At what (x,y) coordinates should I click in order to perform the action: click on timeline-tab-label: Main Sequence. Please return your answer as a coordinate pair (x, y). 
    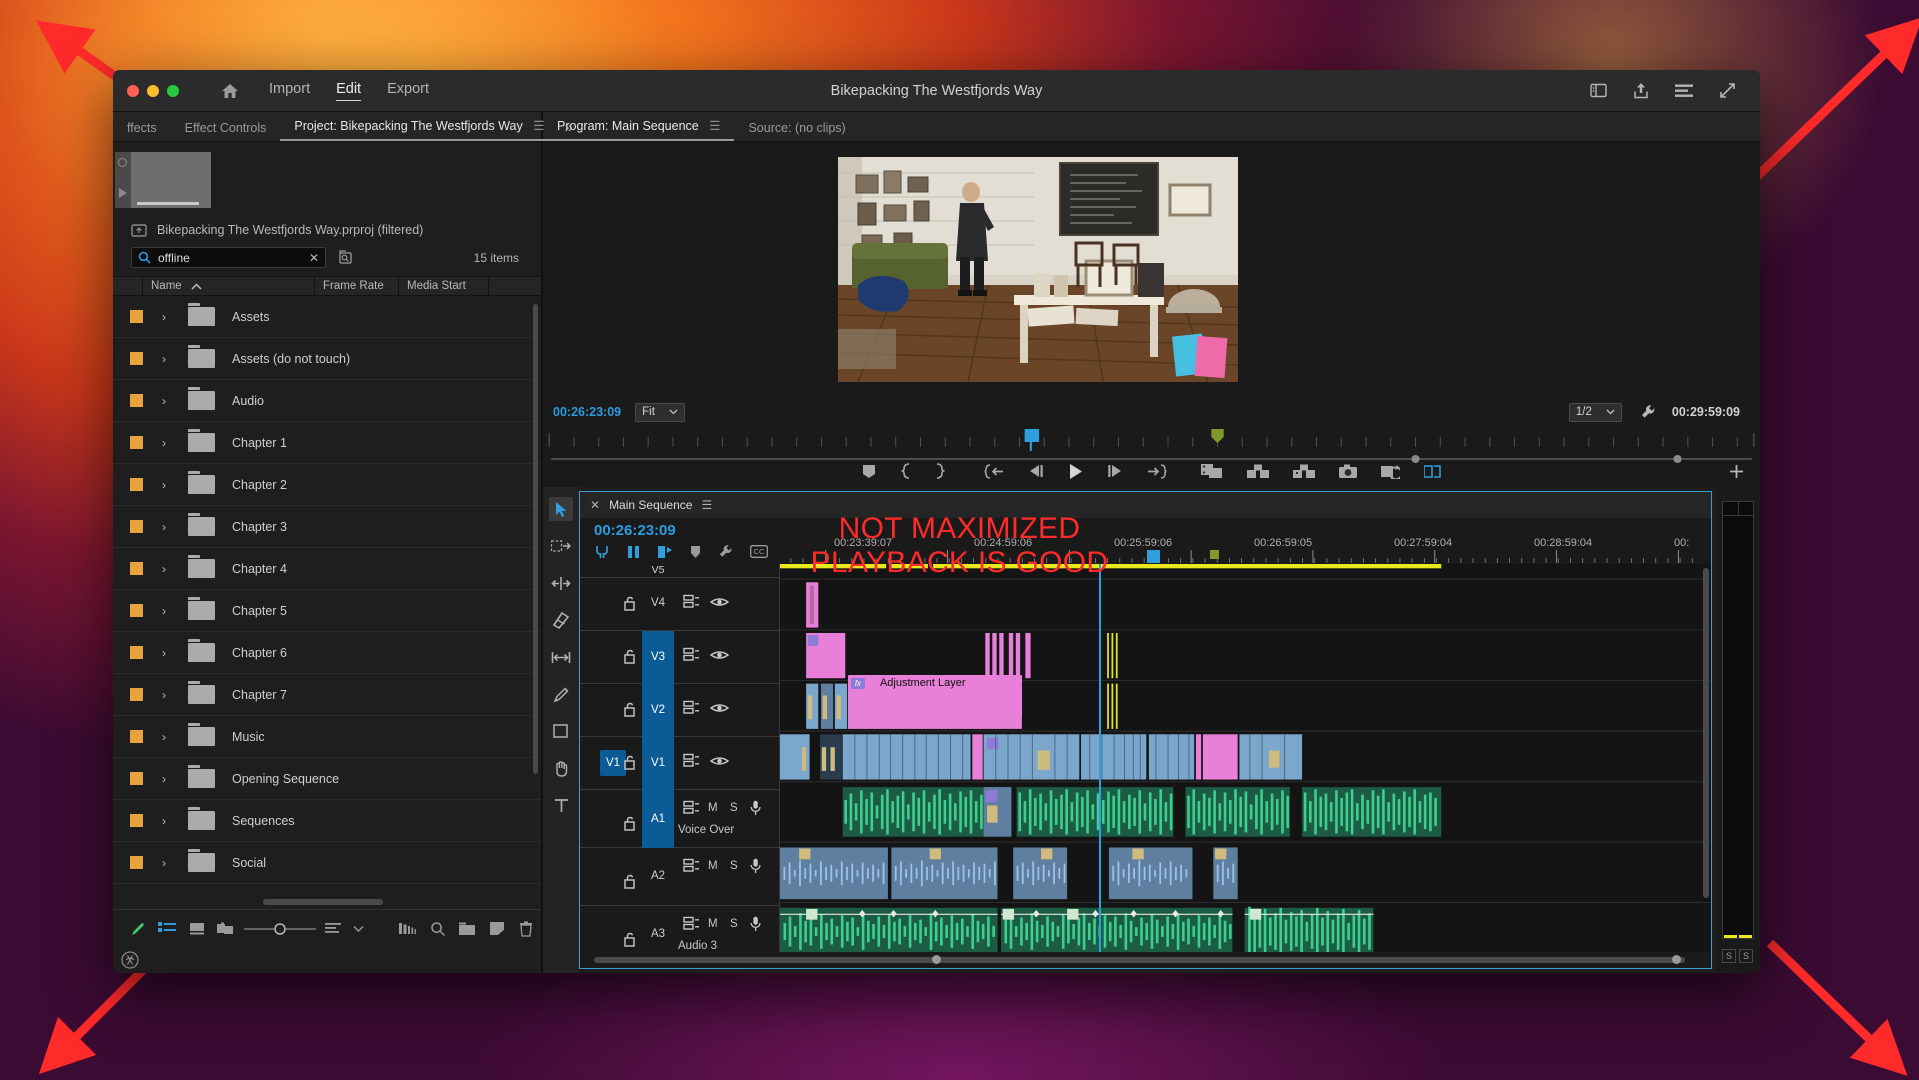
    Looking at the image, I should click on (650, 505).